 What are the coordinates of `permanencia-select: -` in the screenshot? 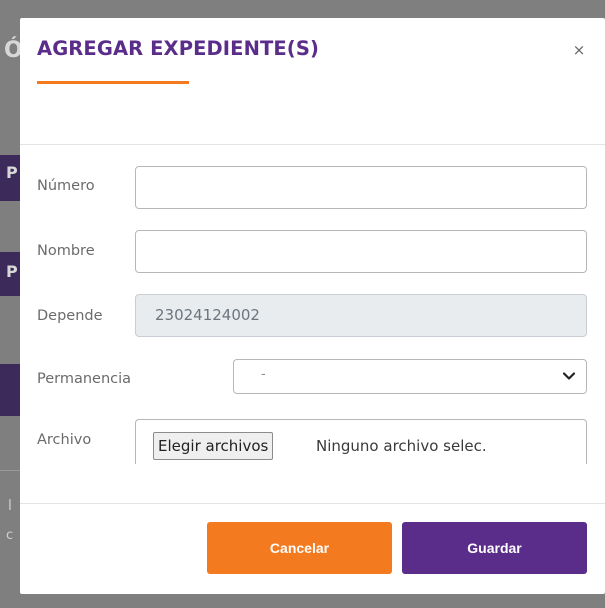 It's located at (410, 376).